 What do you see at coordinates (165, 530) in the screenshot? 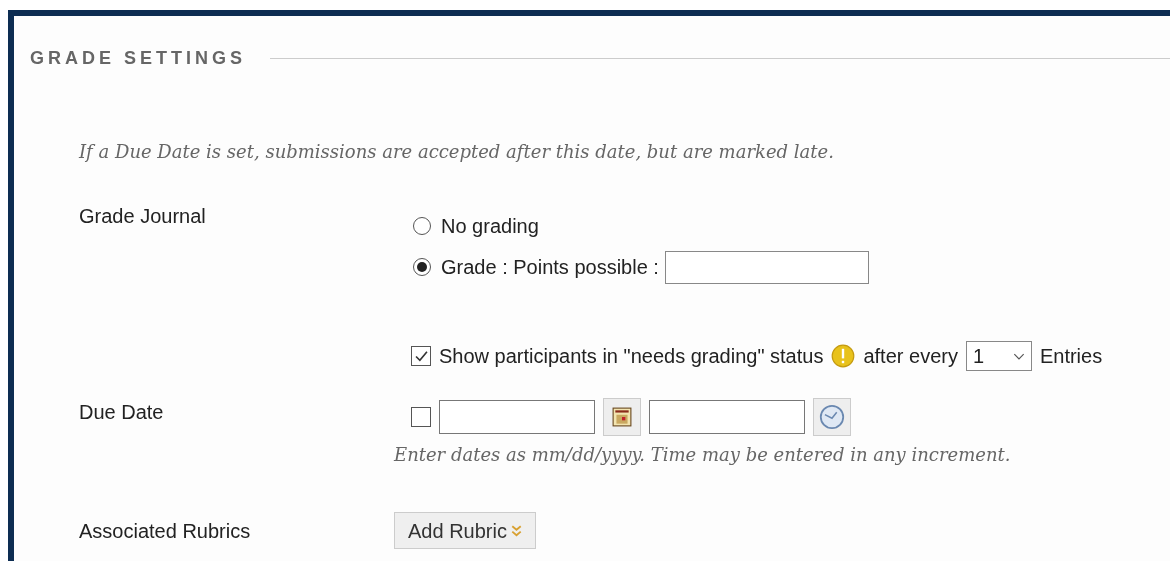
I see `field-label: Associated Rubrics` at bounding box center [165, 530].